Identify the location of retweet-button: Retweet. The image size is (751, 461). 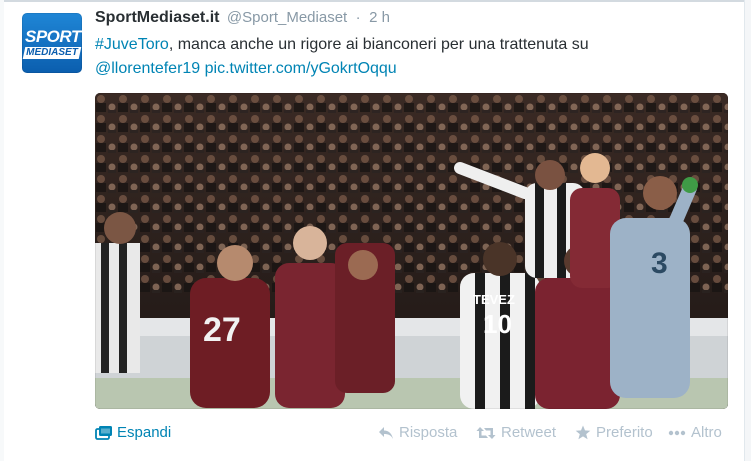
(516, 432).